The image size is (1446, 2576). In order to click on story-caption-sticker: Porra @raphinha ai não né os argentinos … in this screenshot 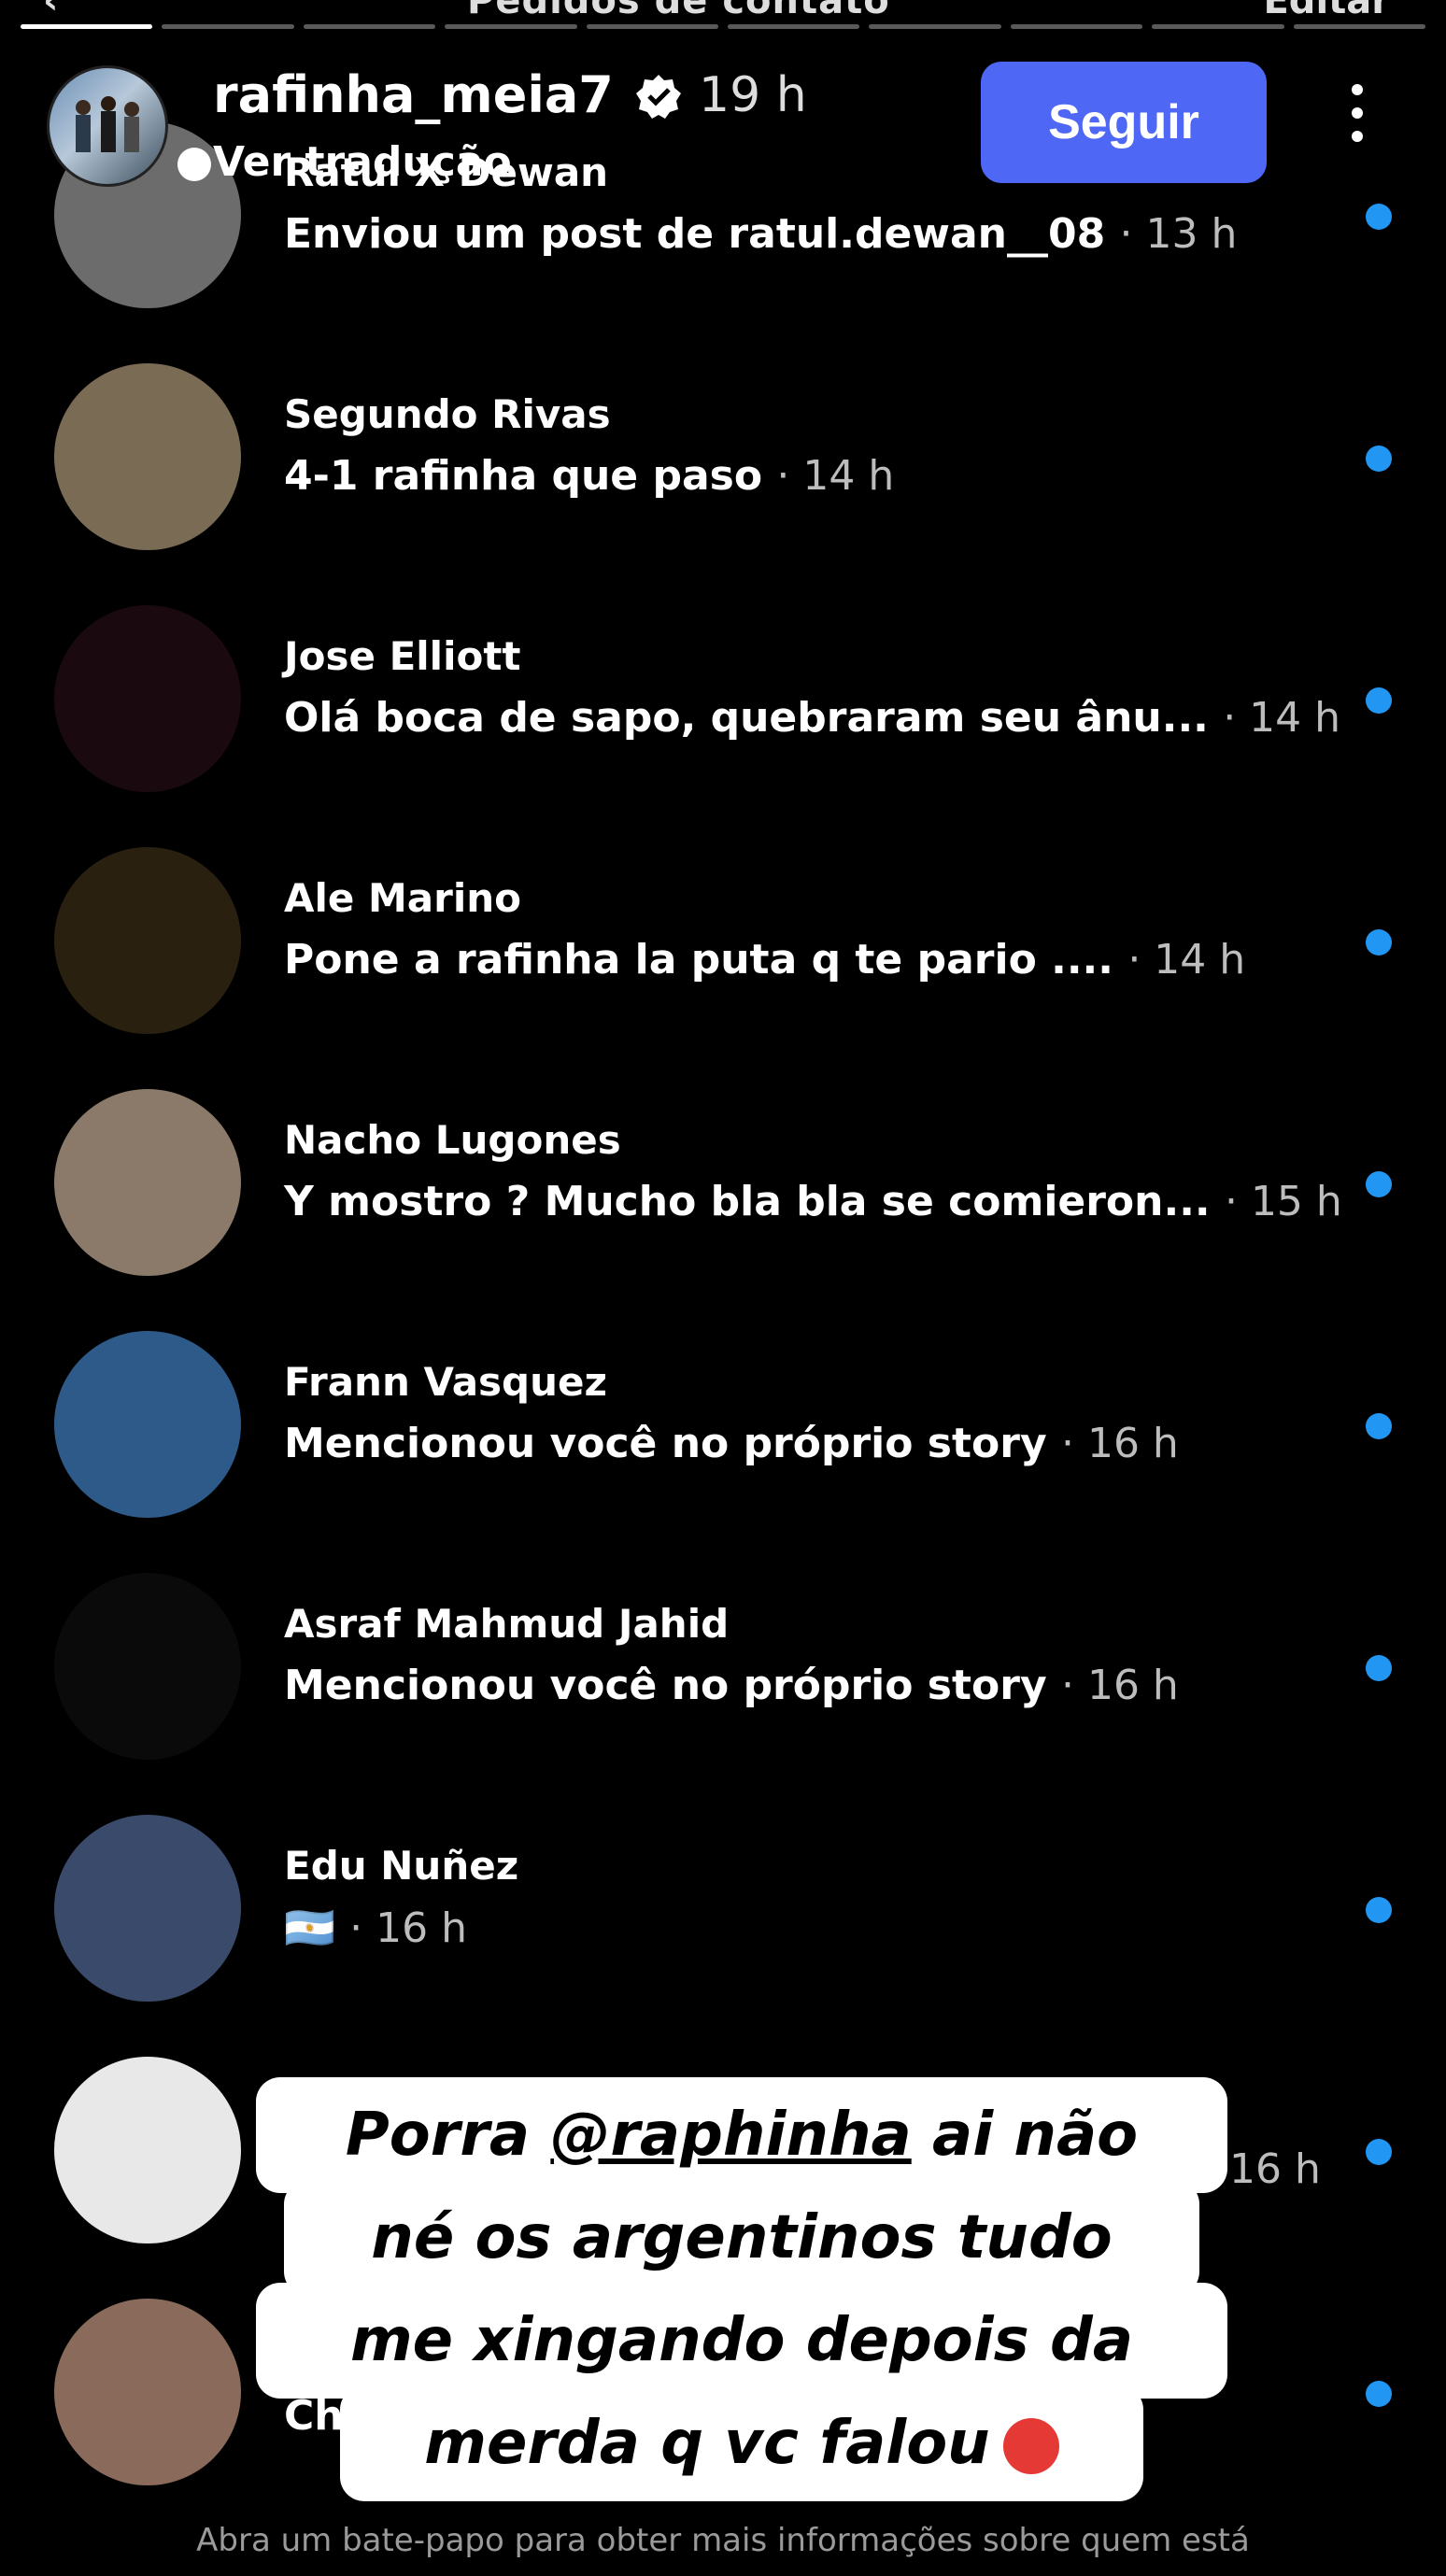, I will do `click(741, 2296)`.